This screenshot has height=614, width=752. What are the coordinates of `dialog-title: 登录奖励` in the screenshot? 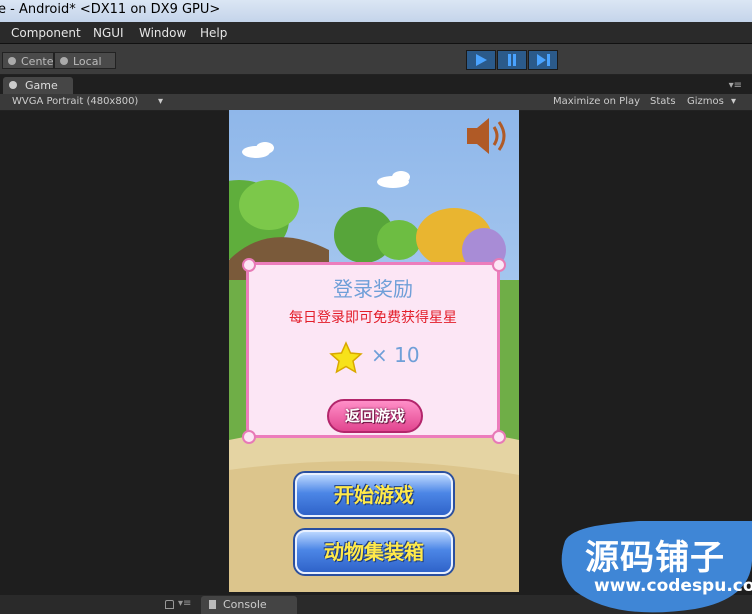 It's located at (373, 289).